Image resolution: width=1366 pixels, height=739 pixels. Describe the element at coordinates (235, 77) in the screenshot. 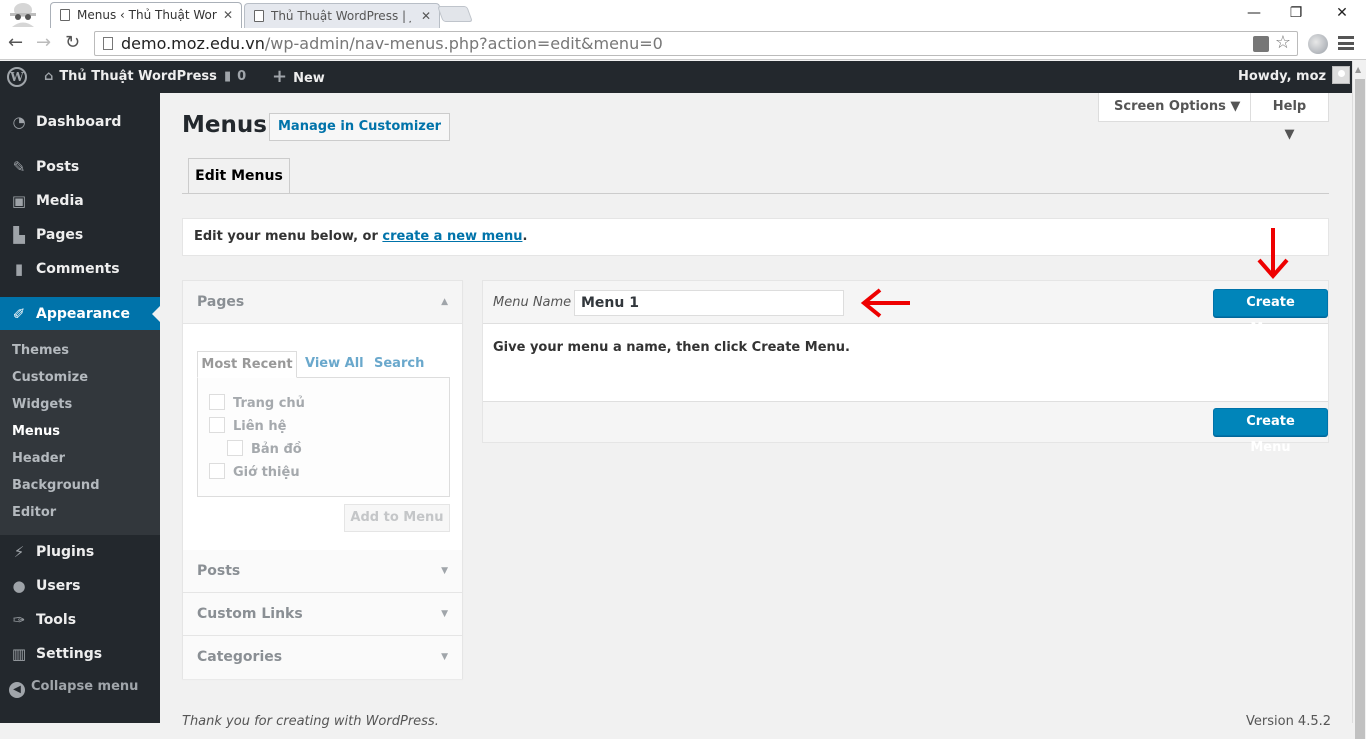

I see `comments-link: ▮ 0` at that location.